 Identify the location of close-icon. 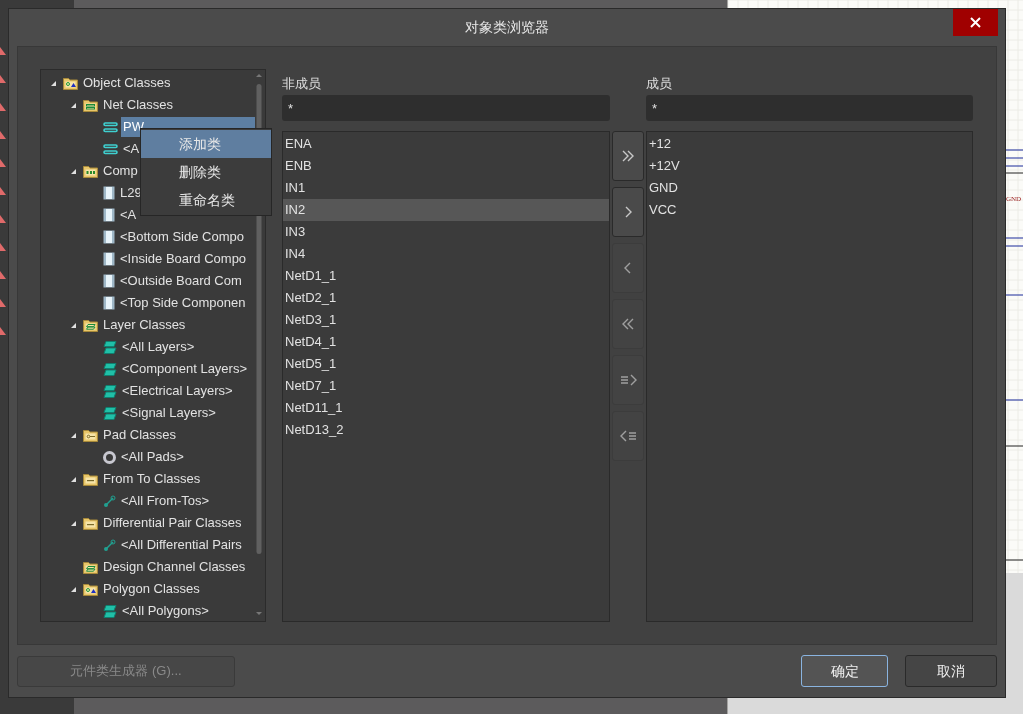
(975, 22).